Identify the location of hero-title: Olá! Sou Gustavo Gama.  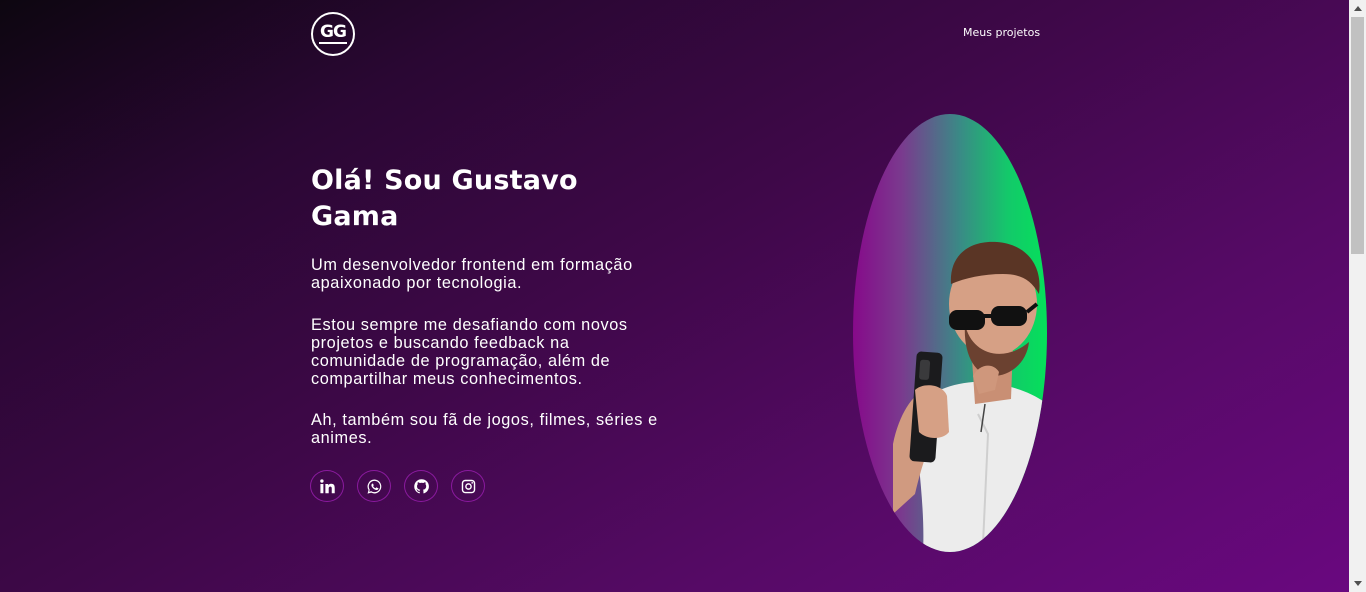
(444, 198).